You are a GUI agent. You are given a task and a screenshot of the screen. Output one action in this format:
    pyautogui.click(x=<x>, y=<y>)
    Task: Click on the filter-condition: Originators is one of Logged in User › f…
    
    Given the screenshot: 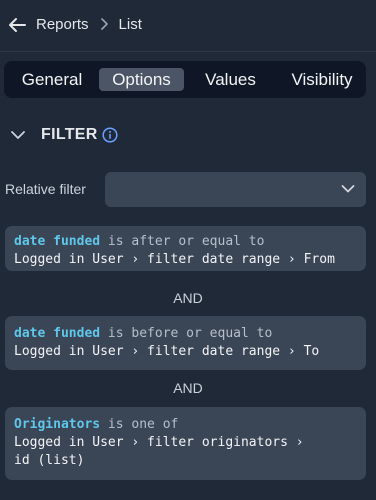 What is the action you would take?
    pyautogui.click(x=185, y=443)
    